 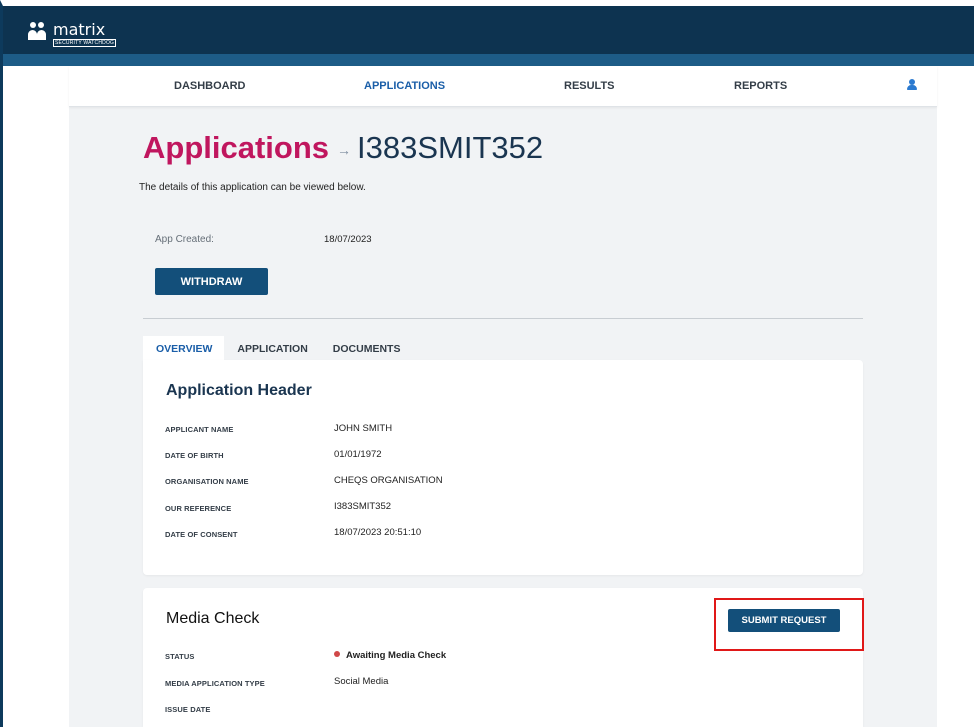 What do you see at coordinates (188, 709) in the screenshot?
I see `issue-date-label: ISSUE DATE` at bounding box center [188, 709].